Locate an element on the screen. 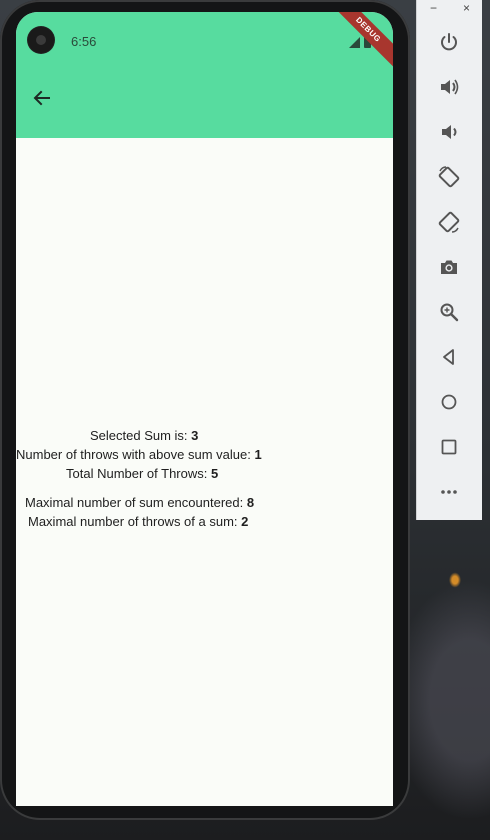 This screenshot has height=840, width=490. max-sum-line: Maximal number of sum encountered: 8 is located at coordinates (139, 502).